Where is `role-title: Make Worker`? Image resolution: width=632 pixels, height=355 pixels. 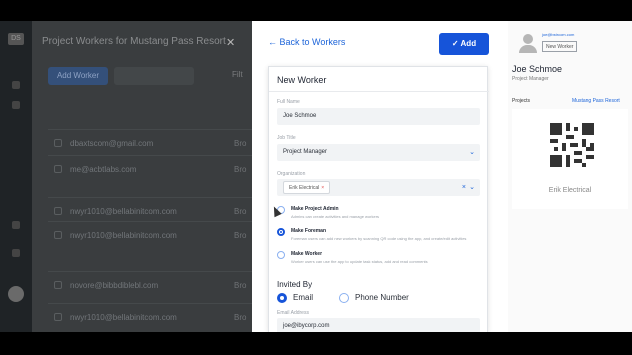 role-title: Make Worker is located at coordinates (307, 254).